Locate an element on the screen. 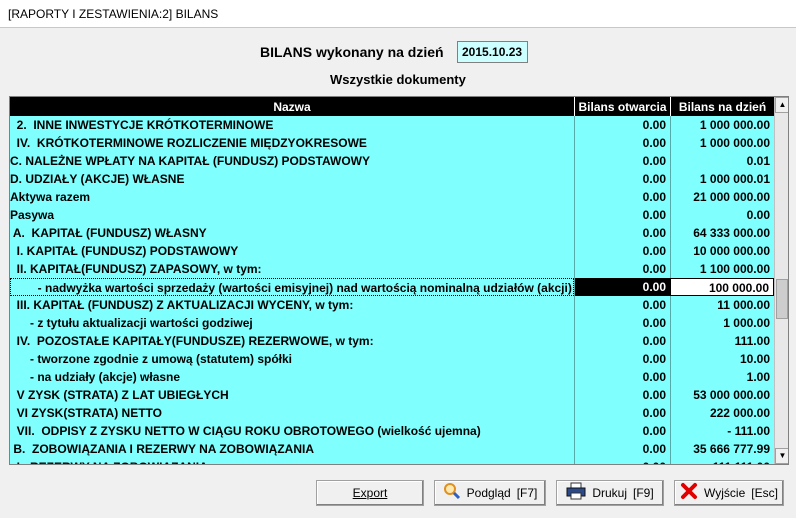 The width and height of the screenshot is (796, 518). current-balance-cell: 111.00 is located at coordinates (722, 341).